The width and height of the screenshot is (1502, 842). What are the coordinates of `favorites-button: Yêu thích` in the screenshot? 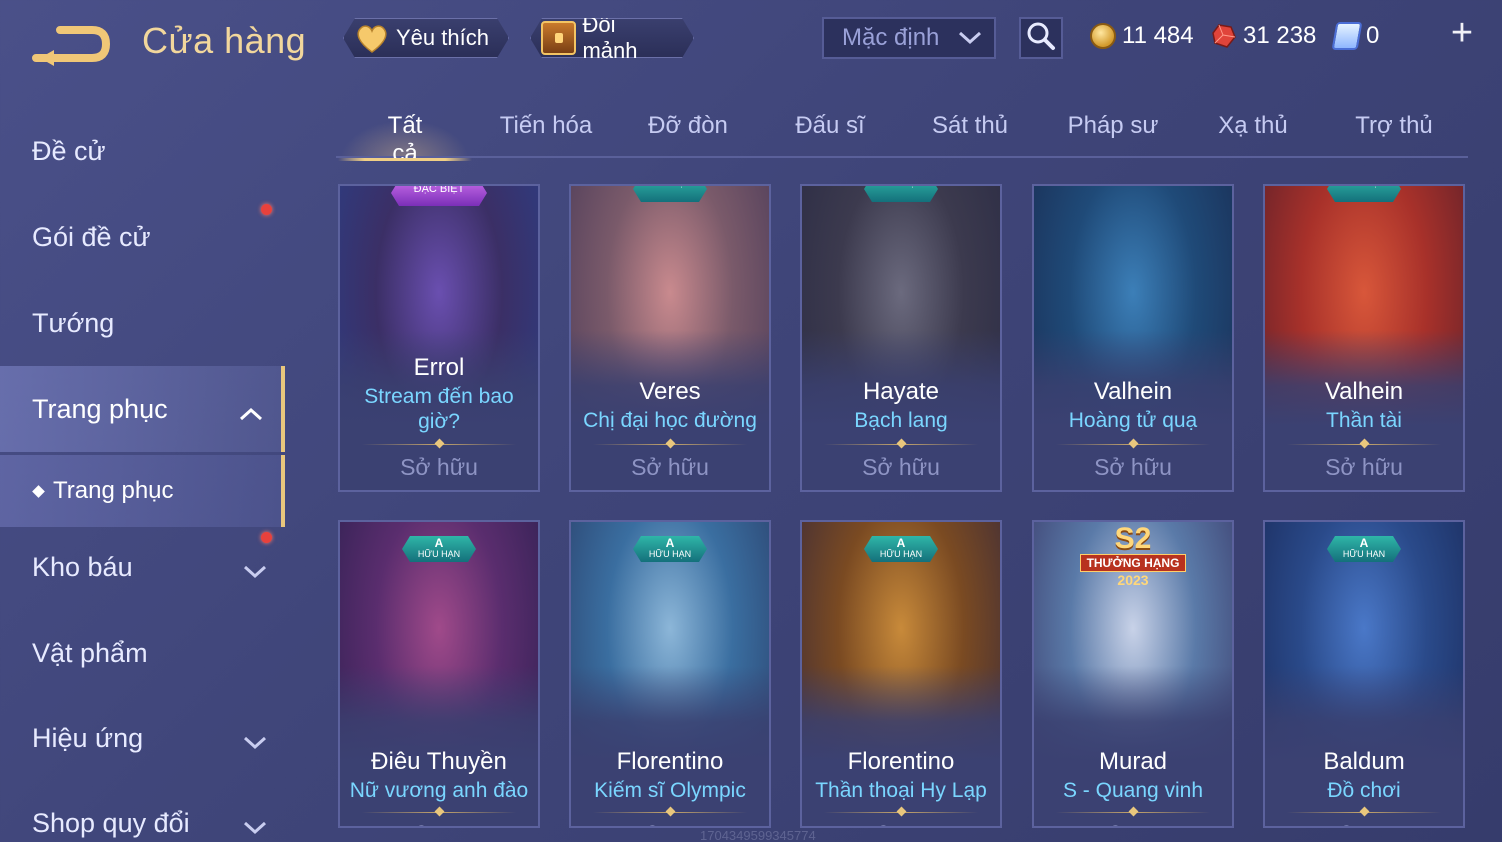 It's located at (426, 38).